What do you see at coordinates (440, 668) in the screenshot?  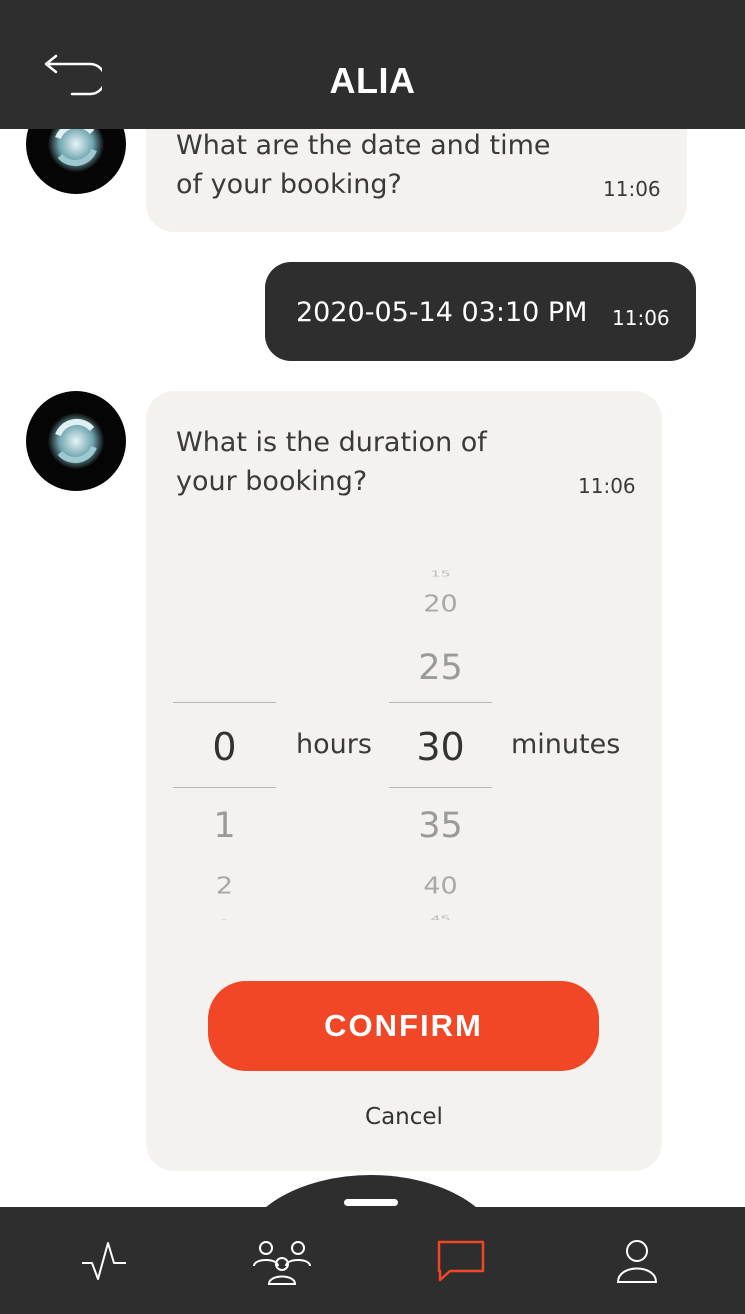 I see `minutes-option: 25` at bounding box center [440, 668].